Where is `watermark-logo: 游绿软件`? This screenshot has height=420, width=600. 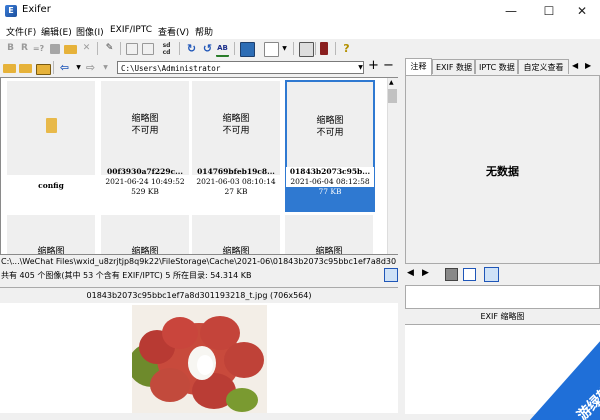 watermark-logo: 游绿软件 is located at coordinates (565, 380).